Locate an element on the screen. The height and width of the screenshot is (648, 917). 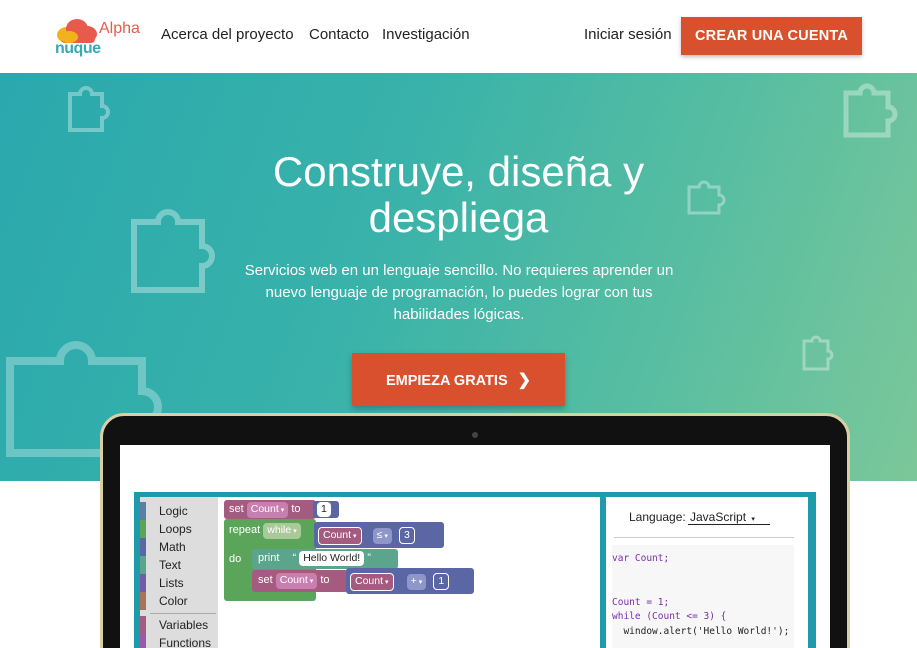
toolbox-item-color: Color is located at coordinates (179, 601).